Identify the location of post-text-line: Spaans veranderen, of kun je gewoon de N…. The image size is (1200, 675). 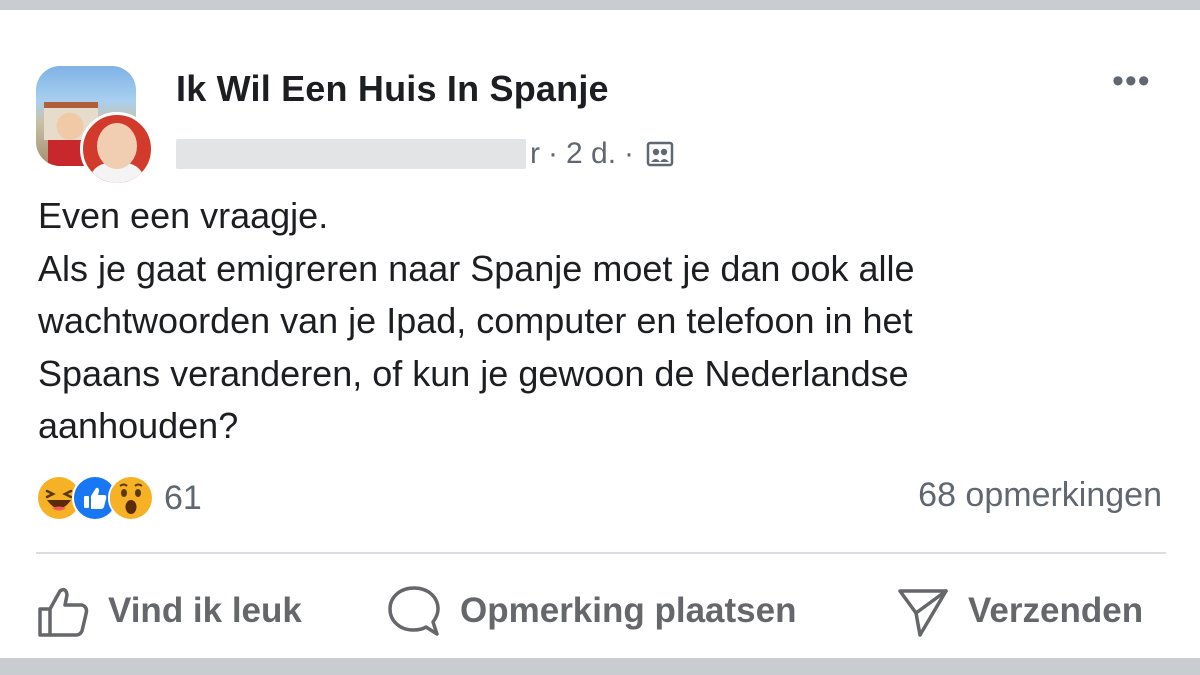
(473, 373).